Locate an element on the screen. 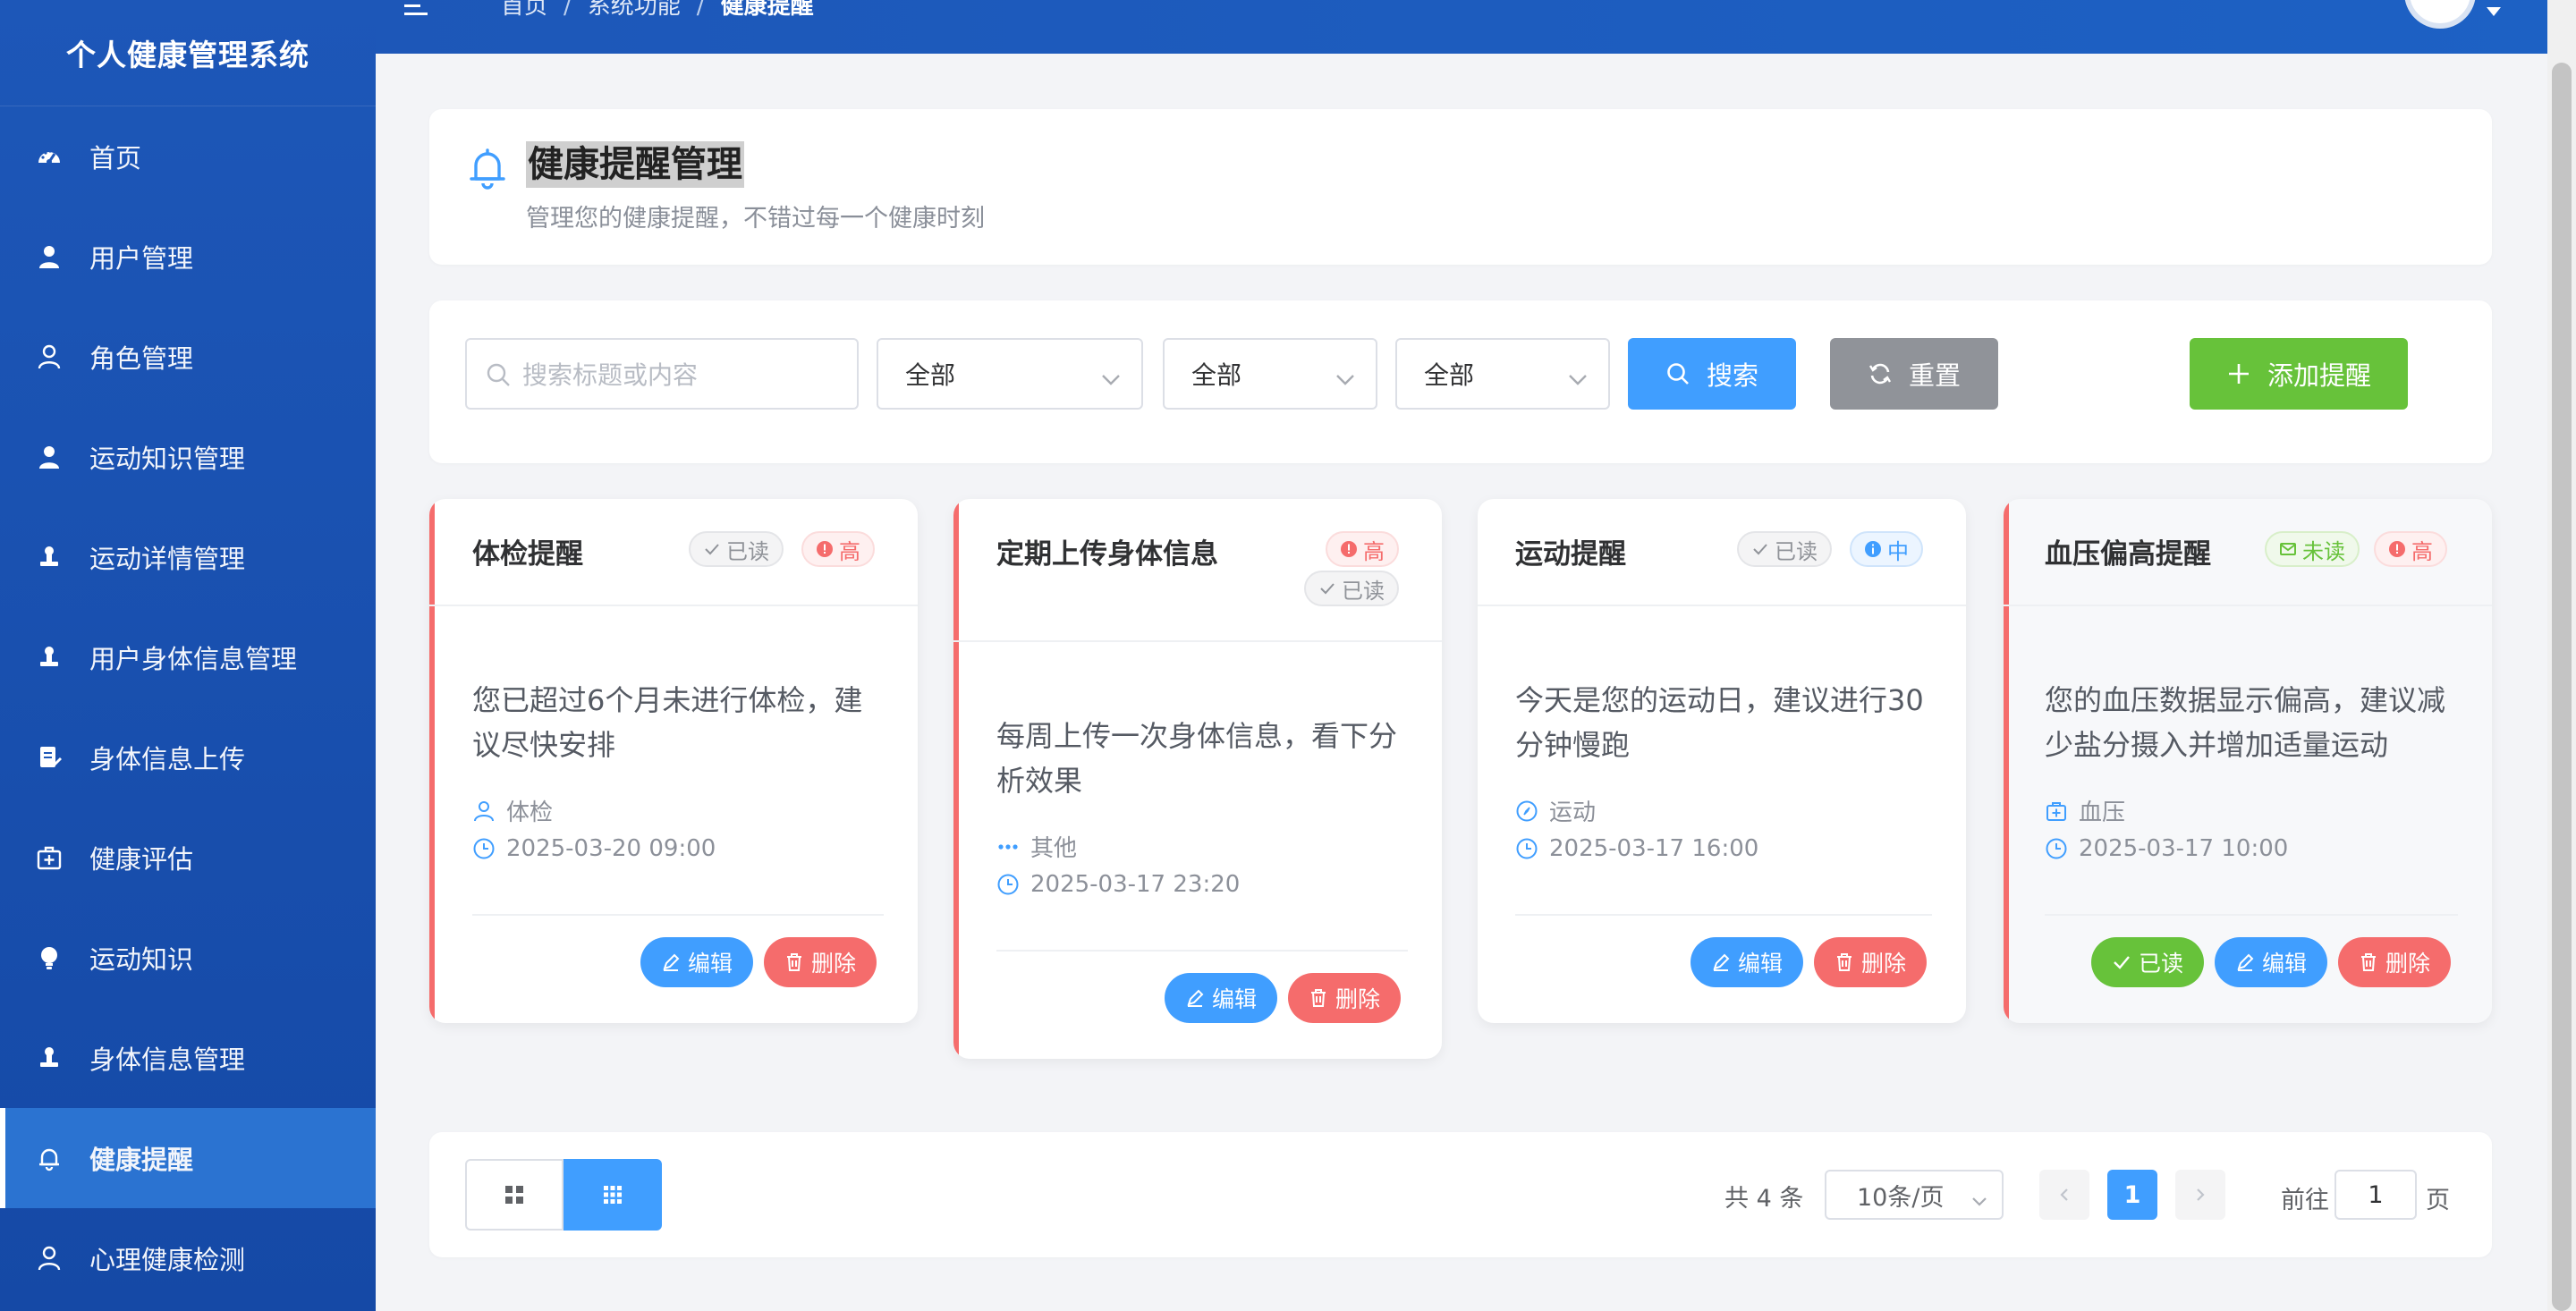 This screenshot has width=2576, height=1311. card-title: 运动提醒 is located at coordinates (1570, 554).